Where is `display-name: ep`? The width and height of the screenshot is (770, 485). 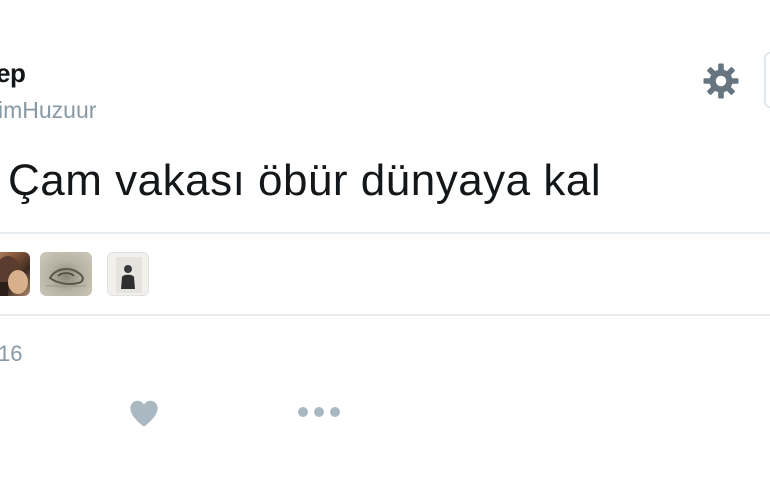 display-name: ep is located at coordinates (13, 73).